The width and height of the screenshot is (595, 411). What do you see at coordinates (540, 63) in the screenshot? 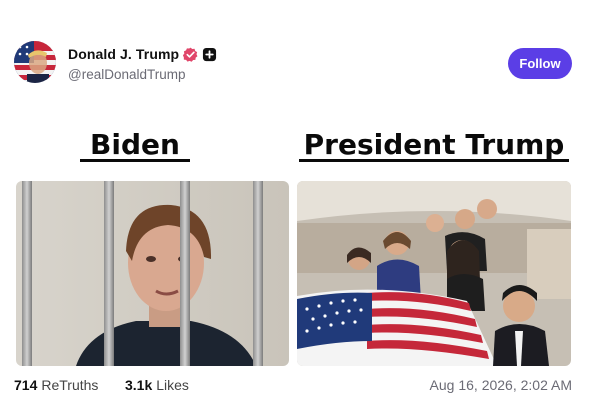
I see `follow-button: Follow` at bounding box center [540, 63].